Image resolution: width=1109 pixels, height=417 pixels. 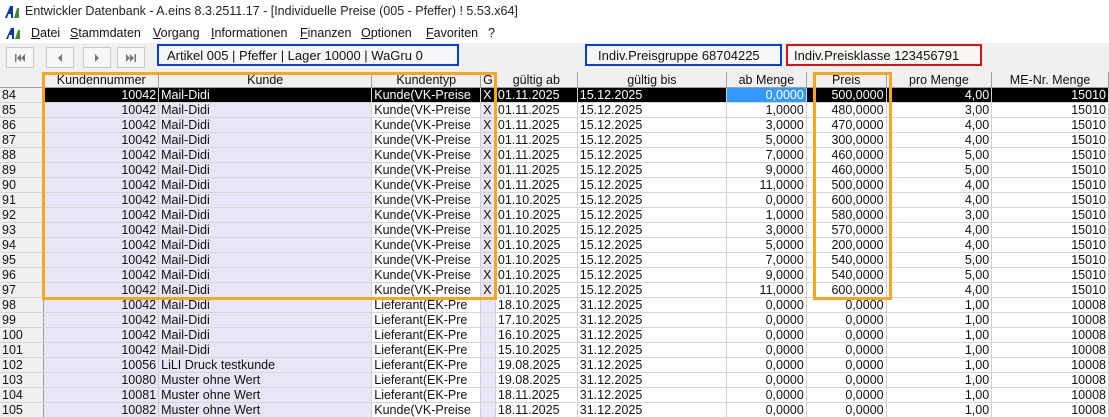 I want to click on customer-number-cell: 10081, so click(x=101, y=395).